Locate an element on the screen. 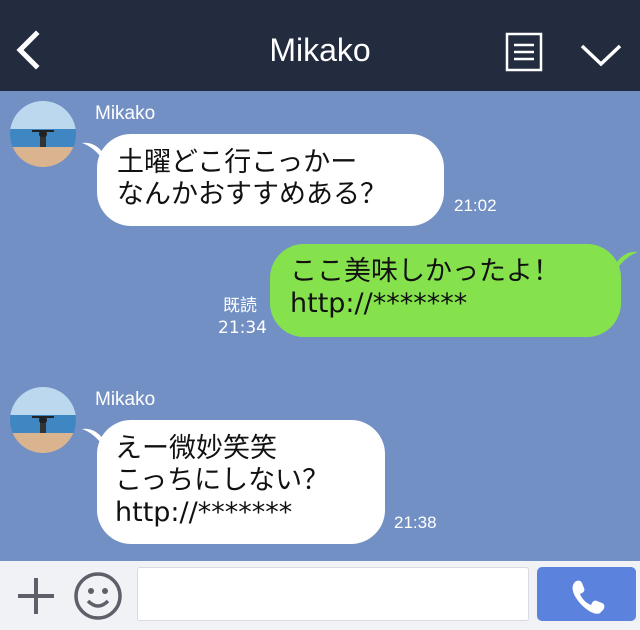  notes-icon is located at coordinates (524, 52).